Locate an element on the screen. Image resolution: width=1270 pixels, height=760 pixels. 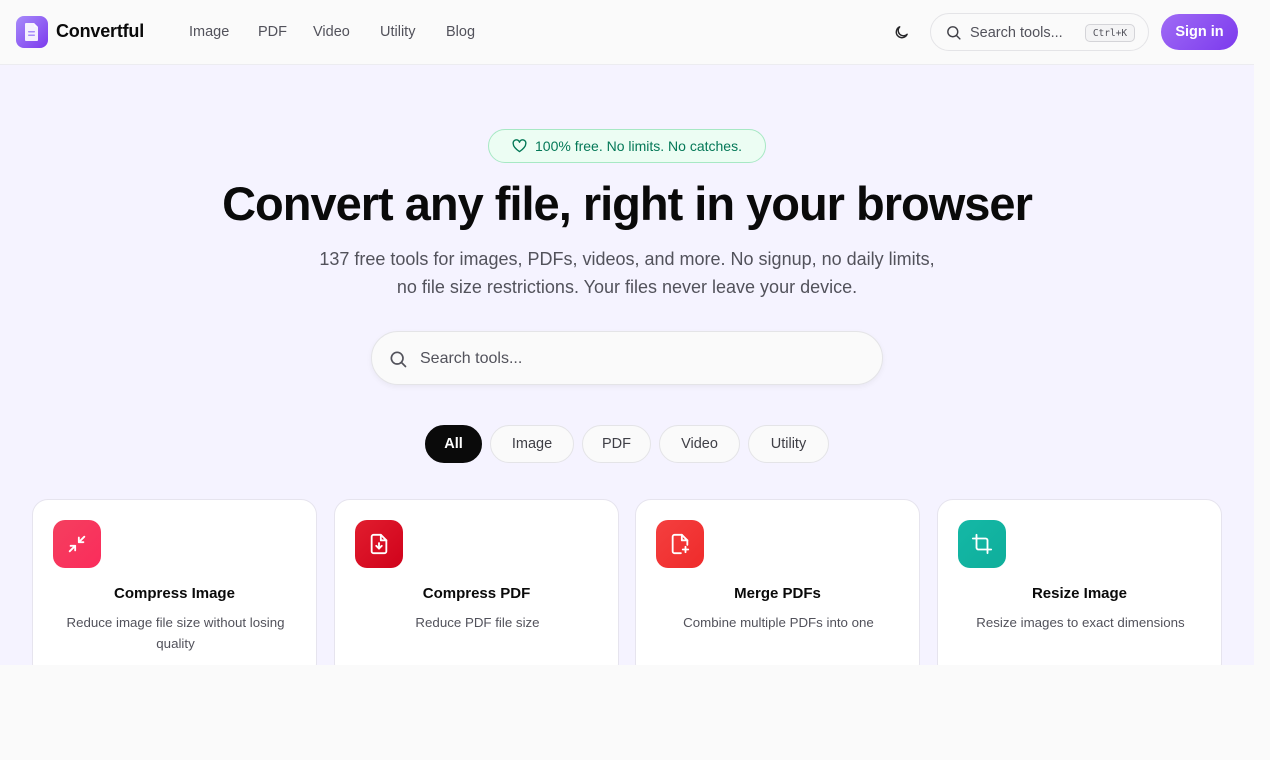
tool-card-title: Compress Image is located at coordinates (174, 593).